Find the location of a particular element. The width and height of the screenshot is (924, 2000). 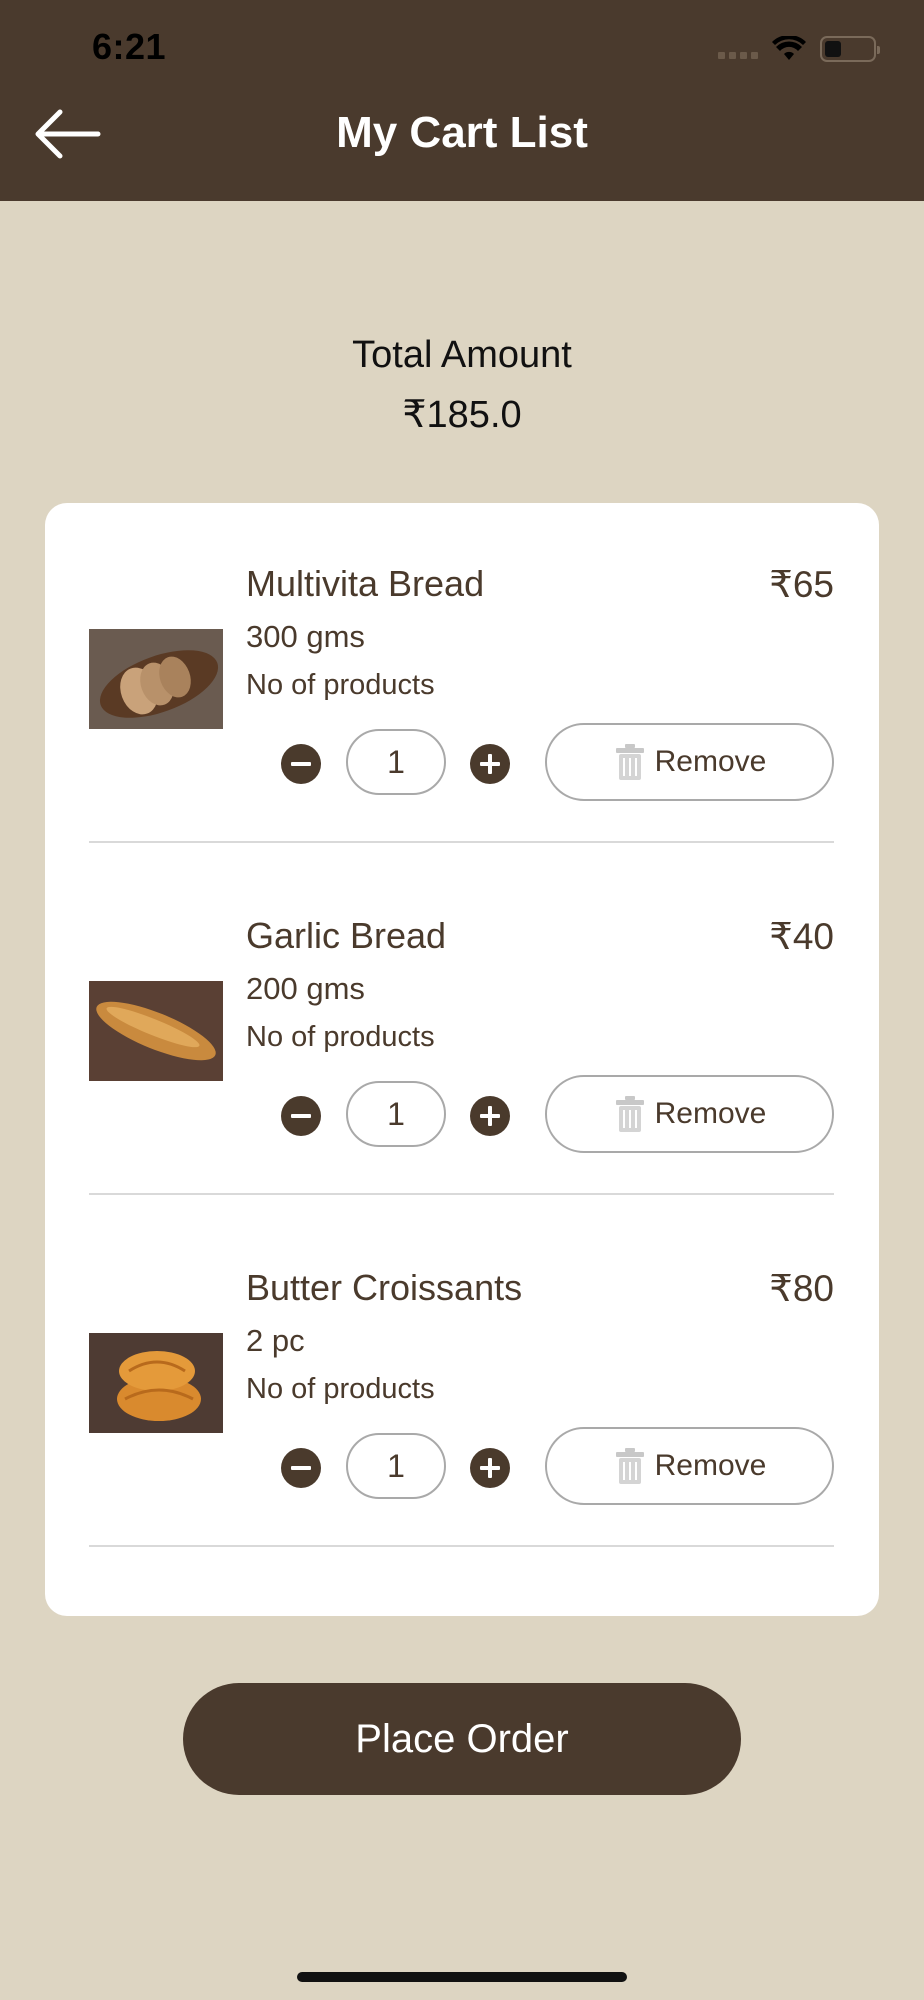

product-name: Butter Croissants is located at coordinates (384, 1287).